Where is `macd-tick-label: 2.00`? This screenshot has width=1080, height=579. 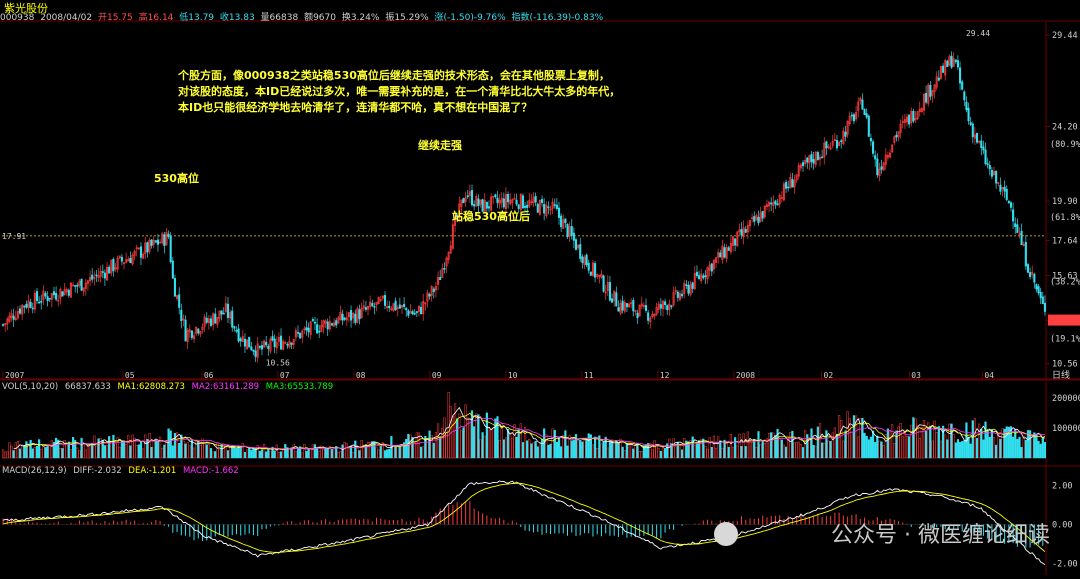 macd-tick-label: 2.00 is located at coordinates (1062, 487).